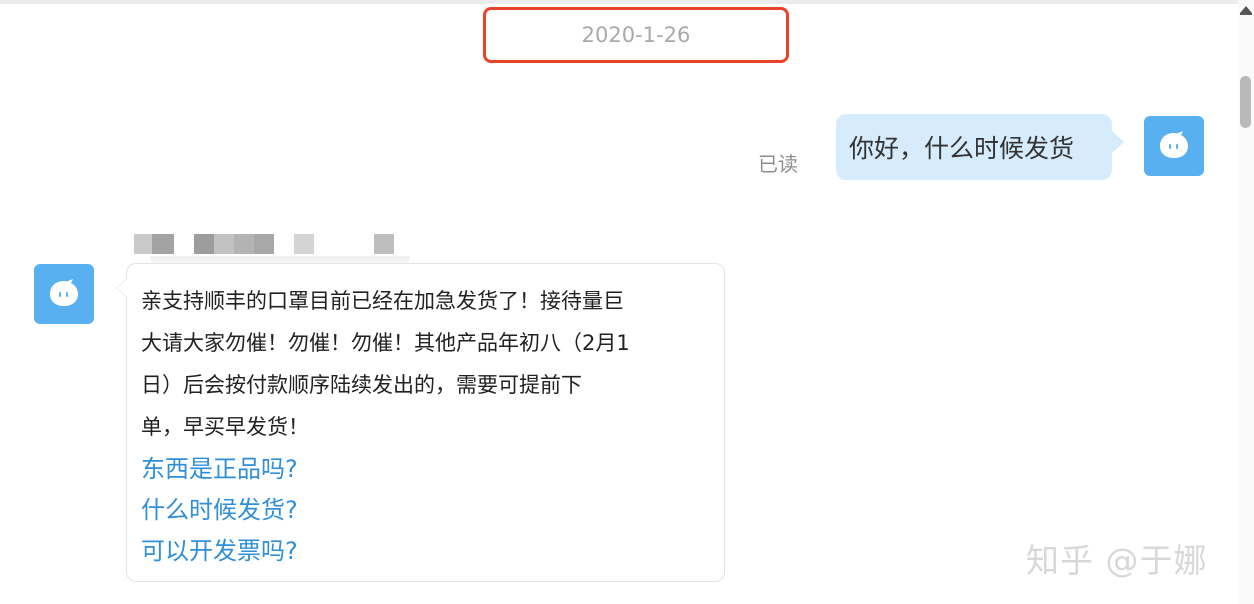  Describe the element at coordinates (361, 385) in the screenshot. I see `auto-reply-line: 日）后会按付款顺序陆续发出的，需要可提前下` at that location.